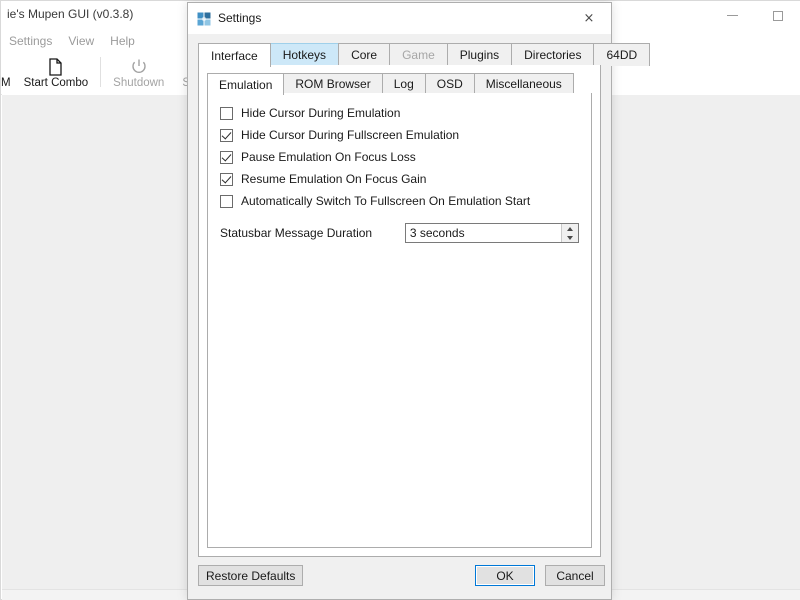 The image size is (800, 600). I want to click on ok-button: OK, so click(505, 575).